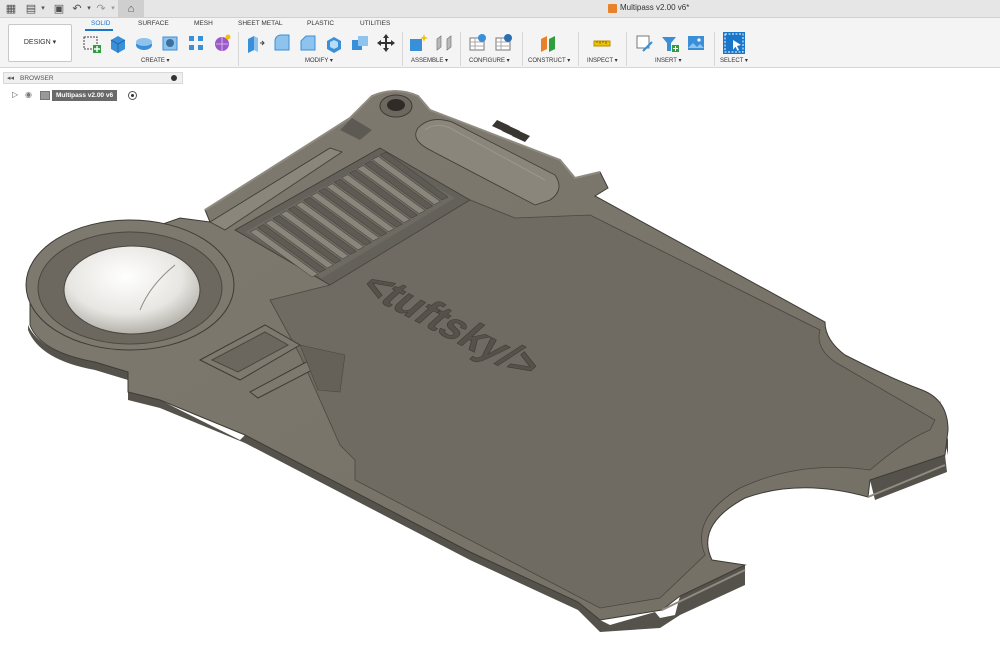 The height and width of the screenshot is (662, 1000). What do you see at coordinates (668, 60) in the screenshot?
I see `insert-menu: INSERT ▾` at bounding box center [668, 60].